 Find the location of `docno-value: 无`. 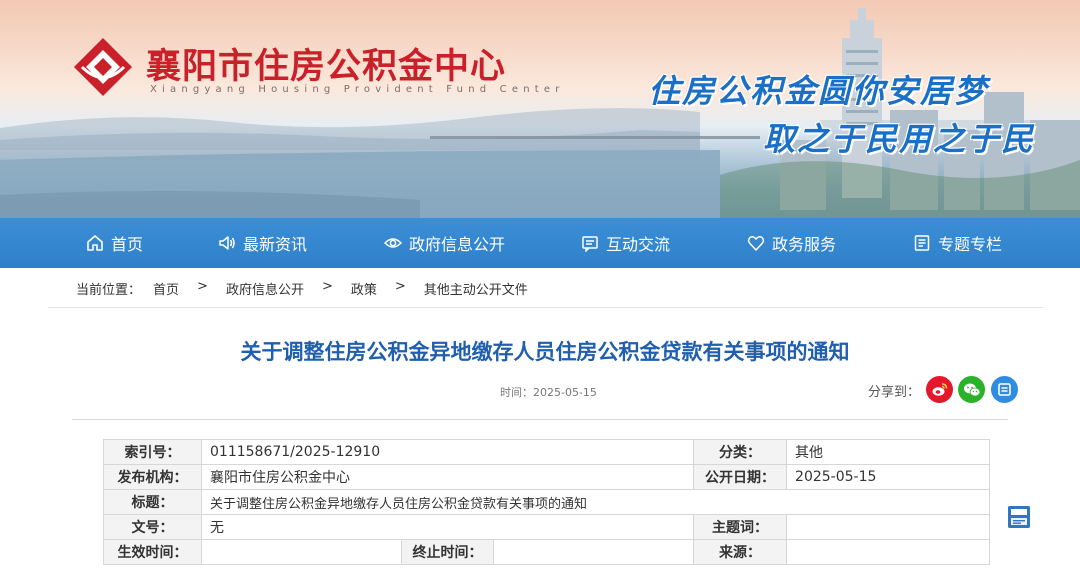

docno-value: 无 is located at coordinates (447, 527).